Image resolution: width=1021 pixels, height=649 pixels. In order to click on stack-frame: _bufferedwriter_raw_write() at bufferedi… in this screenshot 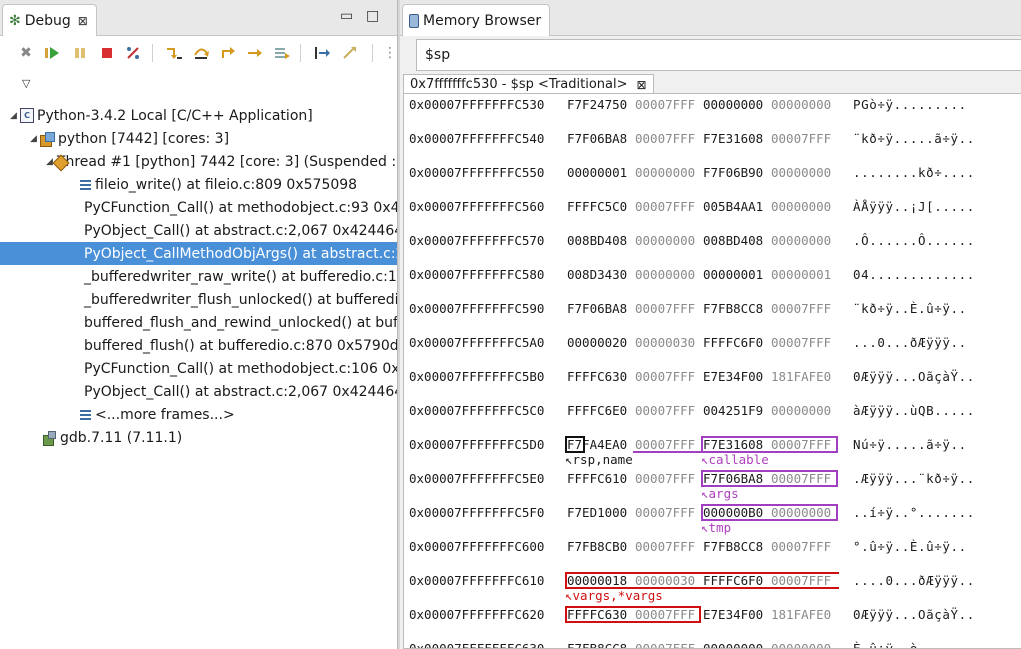, I will do `click(198, 276)`.